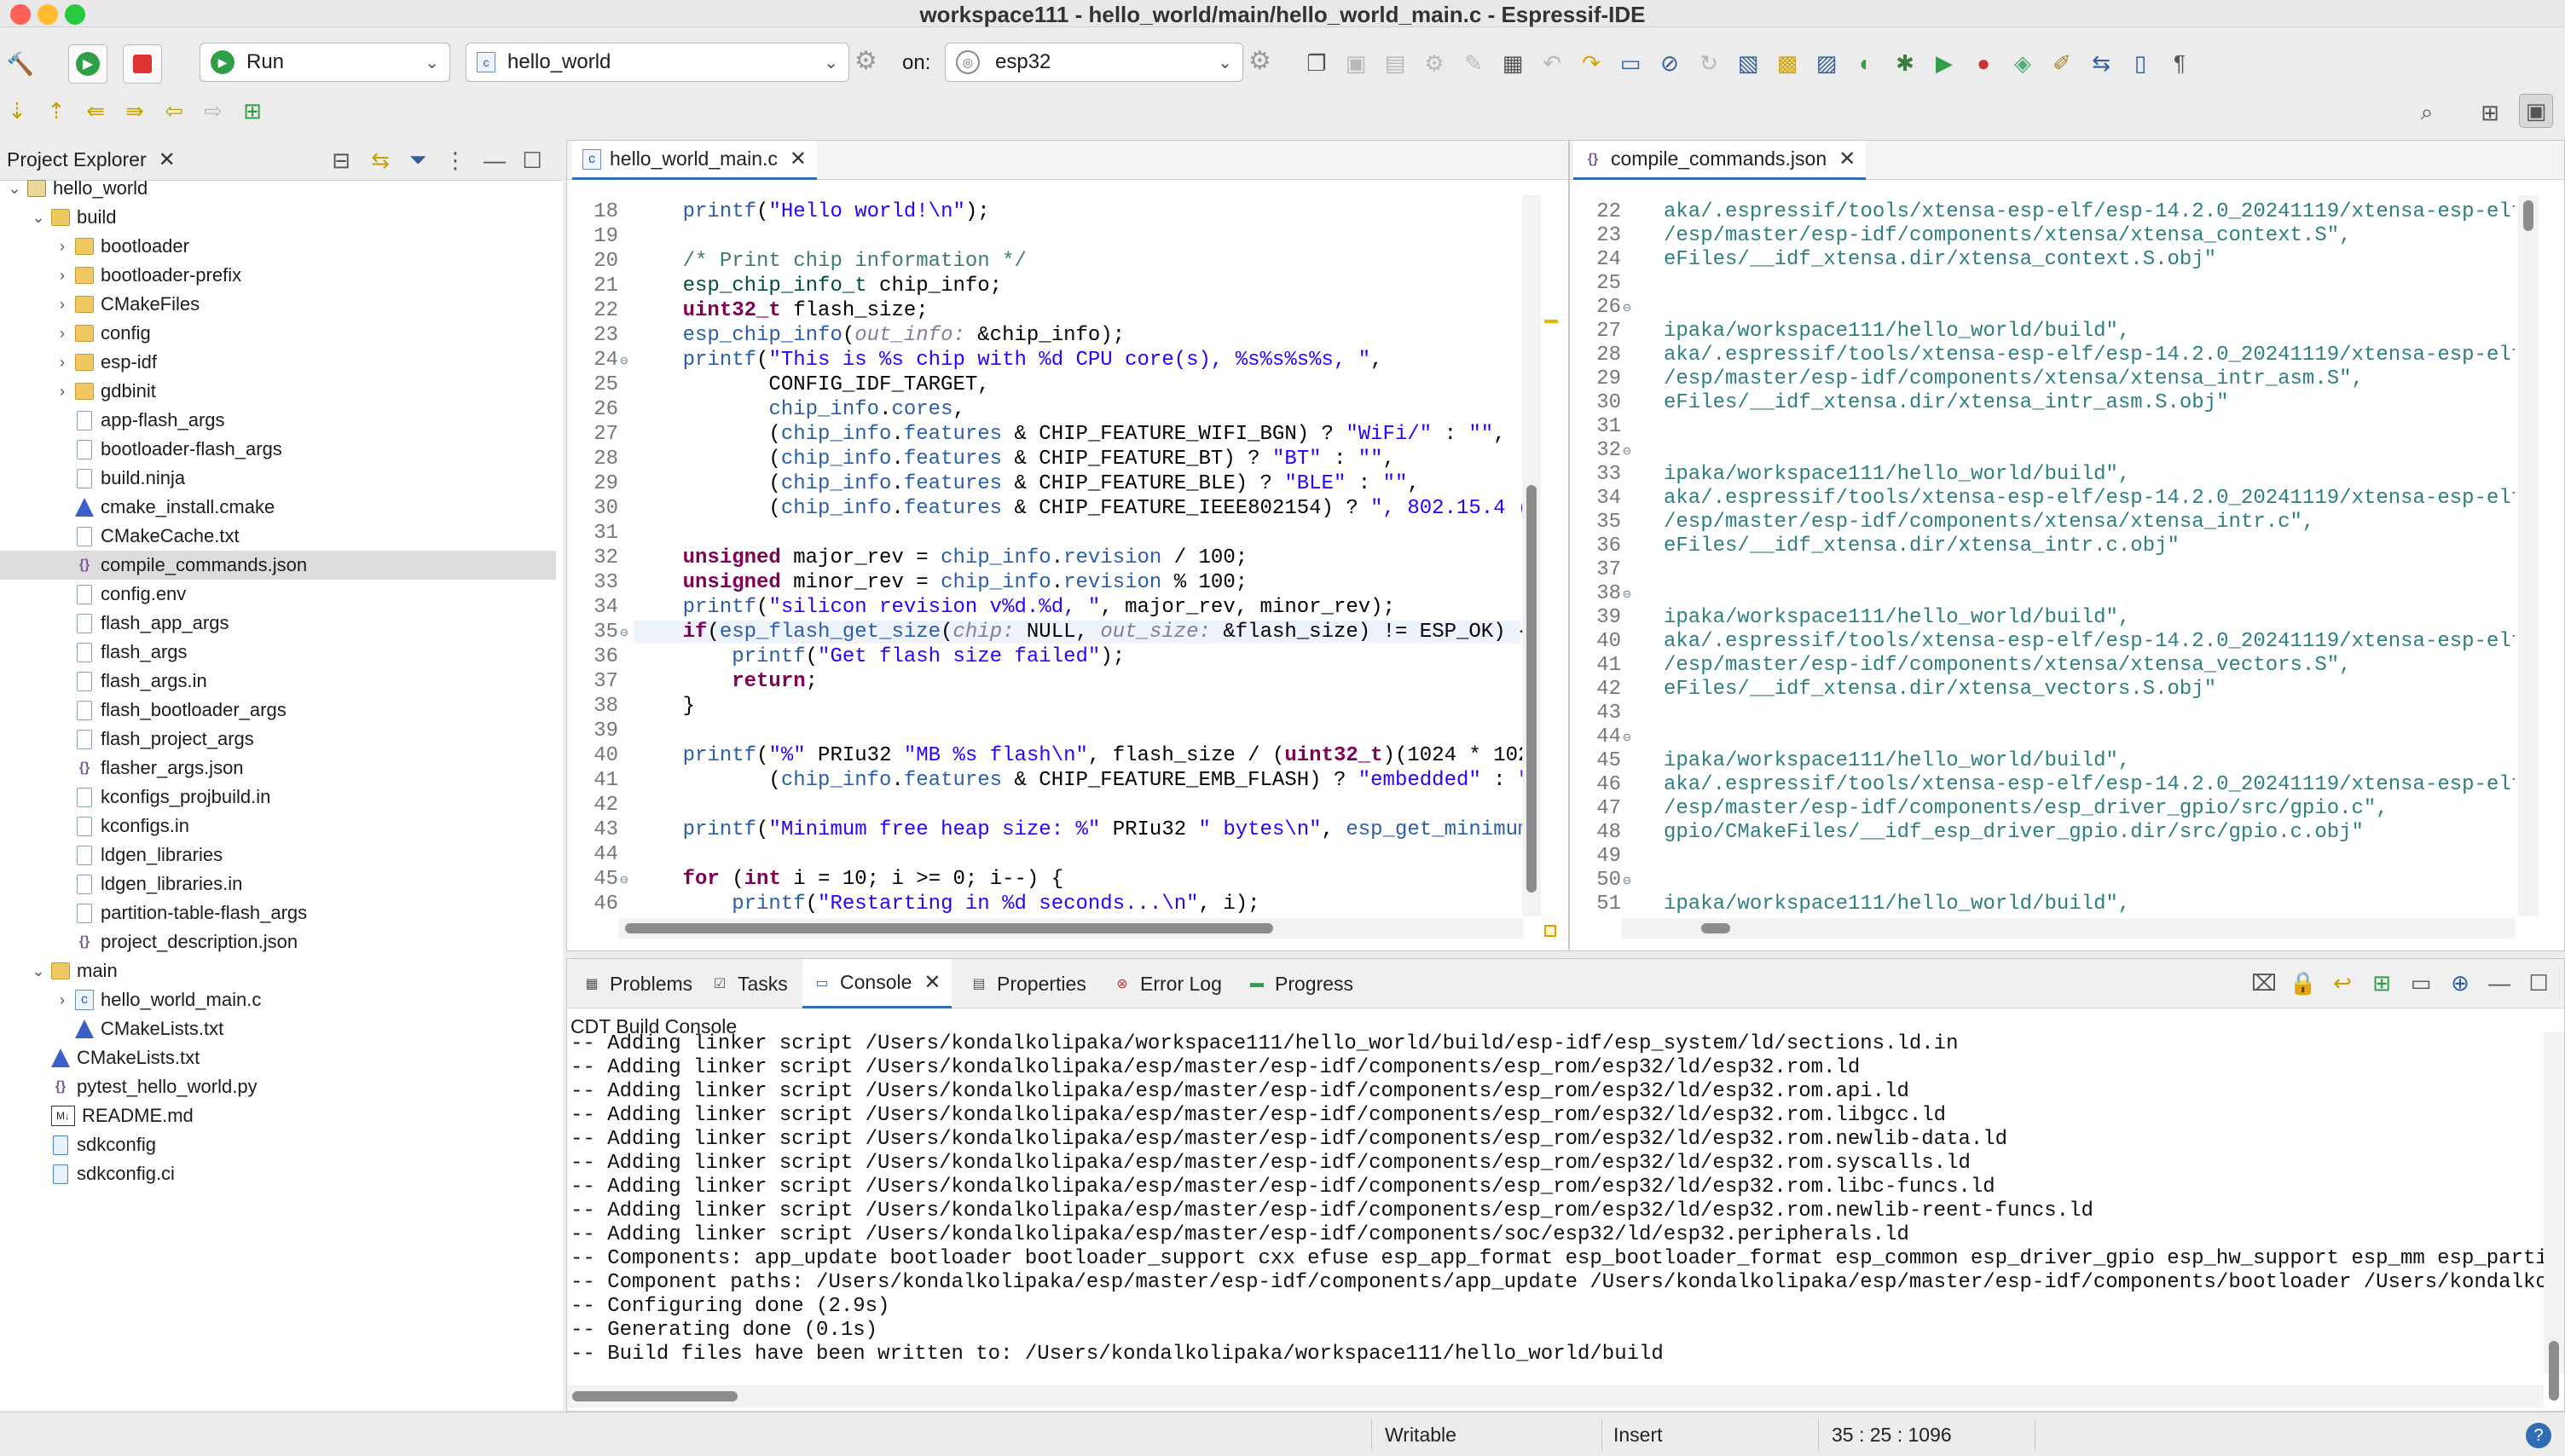 Image resolution: width=2565 pixels, height=1456 pixels. What do you see at coordinates (1670, 63) in the screenshot?
I see `skip-breakpoints-icon: ⊘` at bounding box center [1670, 63].